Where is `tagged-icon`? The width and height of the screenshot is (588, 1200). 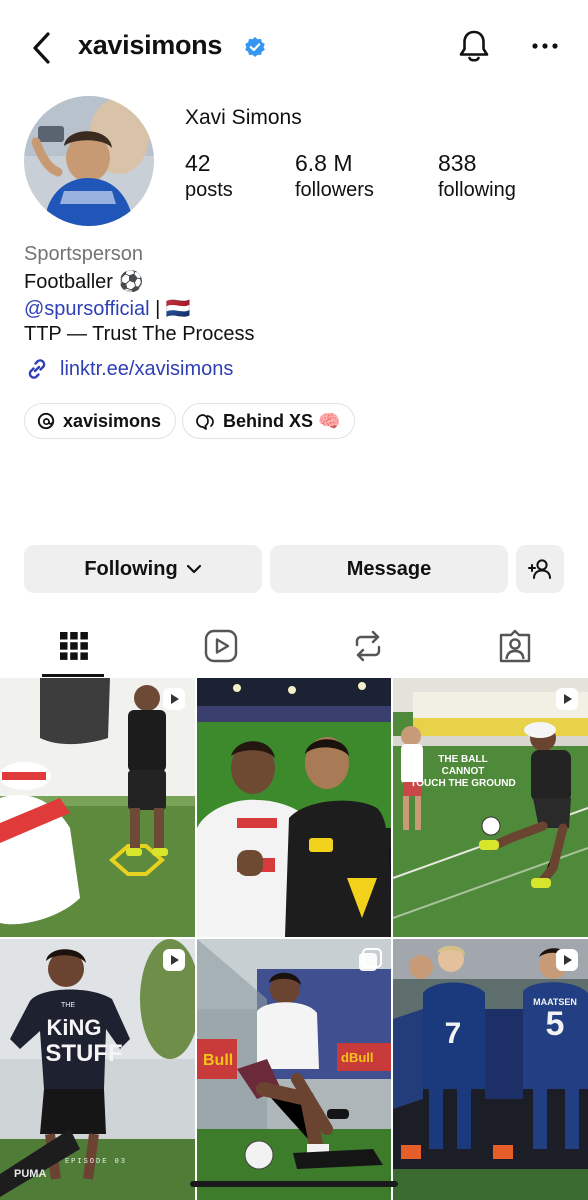 tagged-icon is located at coordinates (514, 646).